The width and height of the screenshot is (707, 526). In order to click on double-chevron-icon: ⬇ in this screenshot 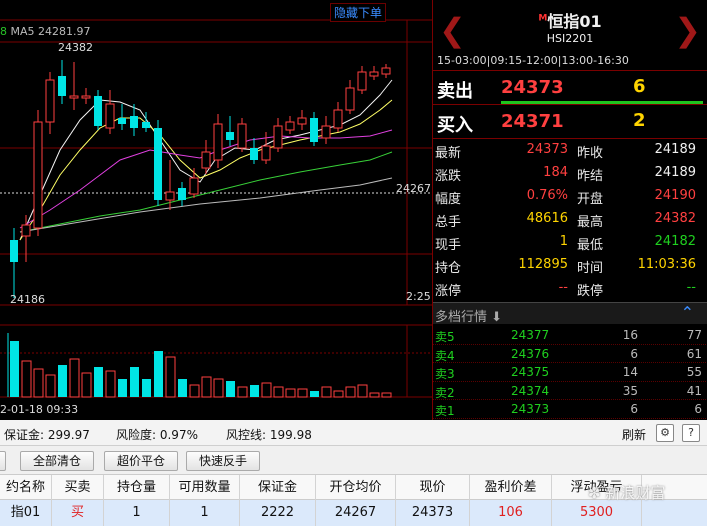, I will do `click(497, 317)`.